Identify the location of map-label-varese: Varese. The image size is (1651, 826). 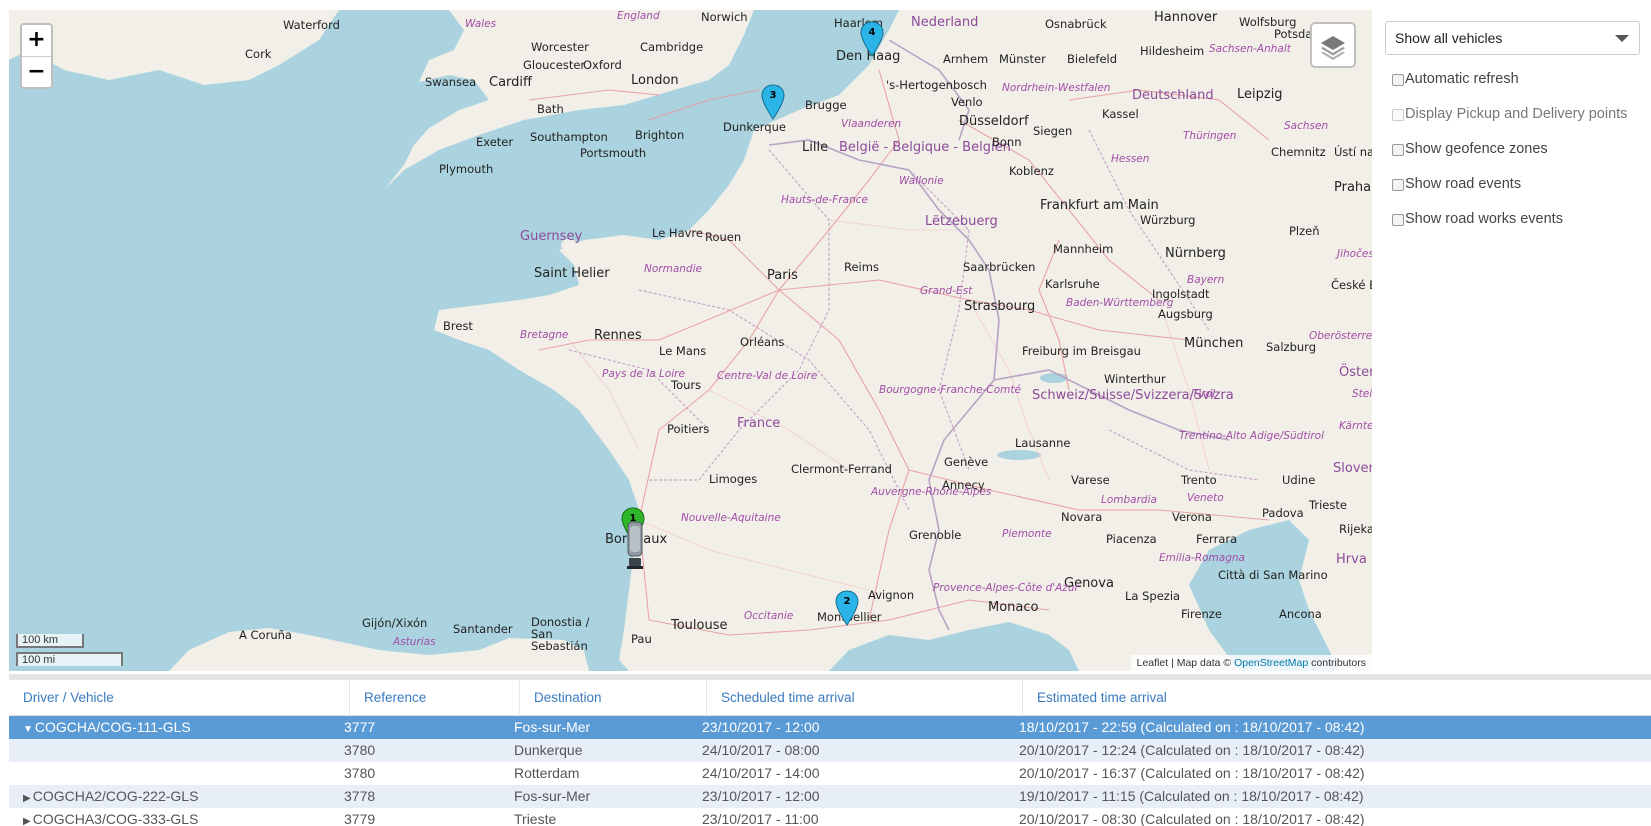
(1090, 480).